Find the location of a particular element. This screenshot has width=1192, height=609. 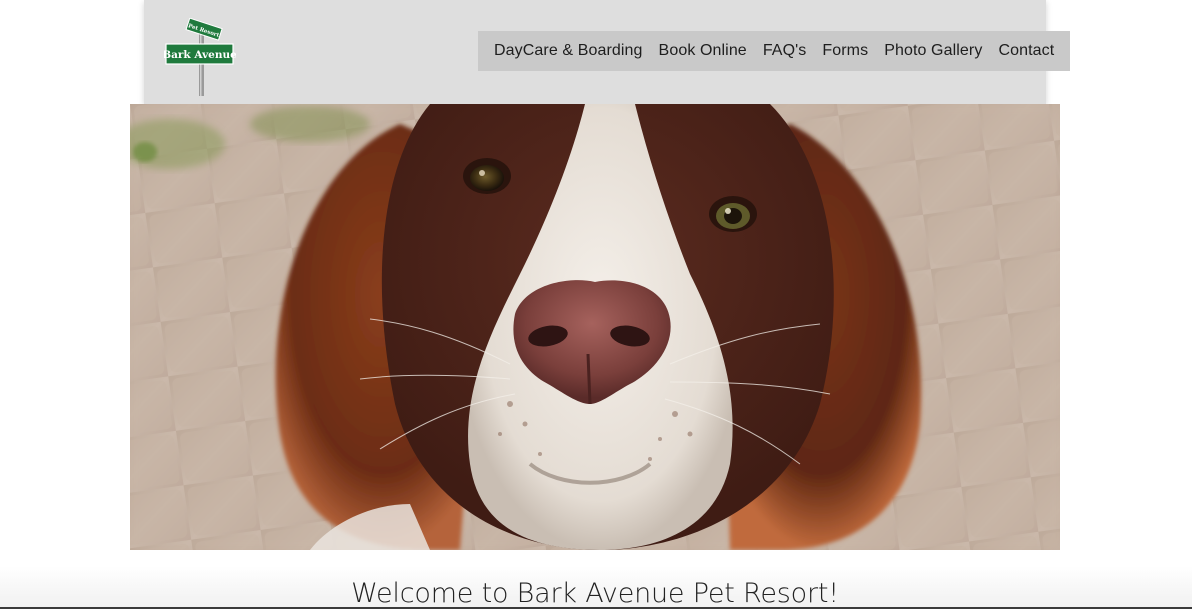

nav-item-contact: Contact is located at coordinates (1026, 51).